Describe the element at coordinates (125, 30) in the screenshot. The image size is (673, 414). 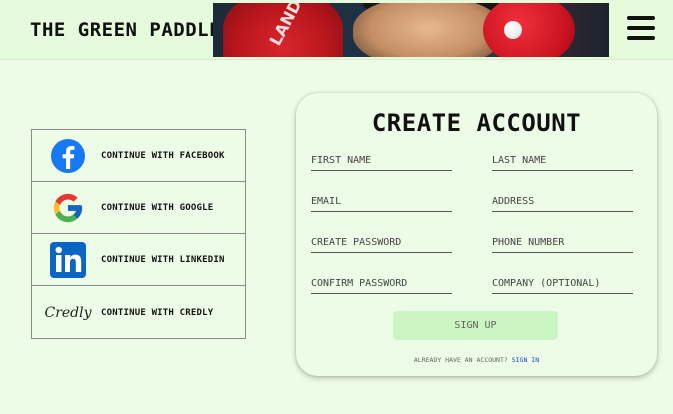
I see `brand-title: THE GREEN PADDLE` at that location.